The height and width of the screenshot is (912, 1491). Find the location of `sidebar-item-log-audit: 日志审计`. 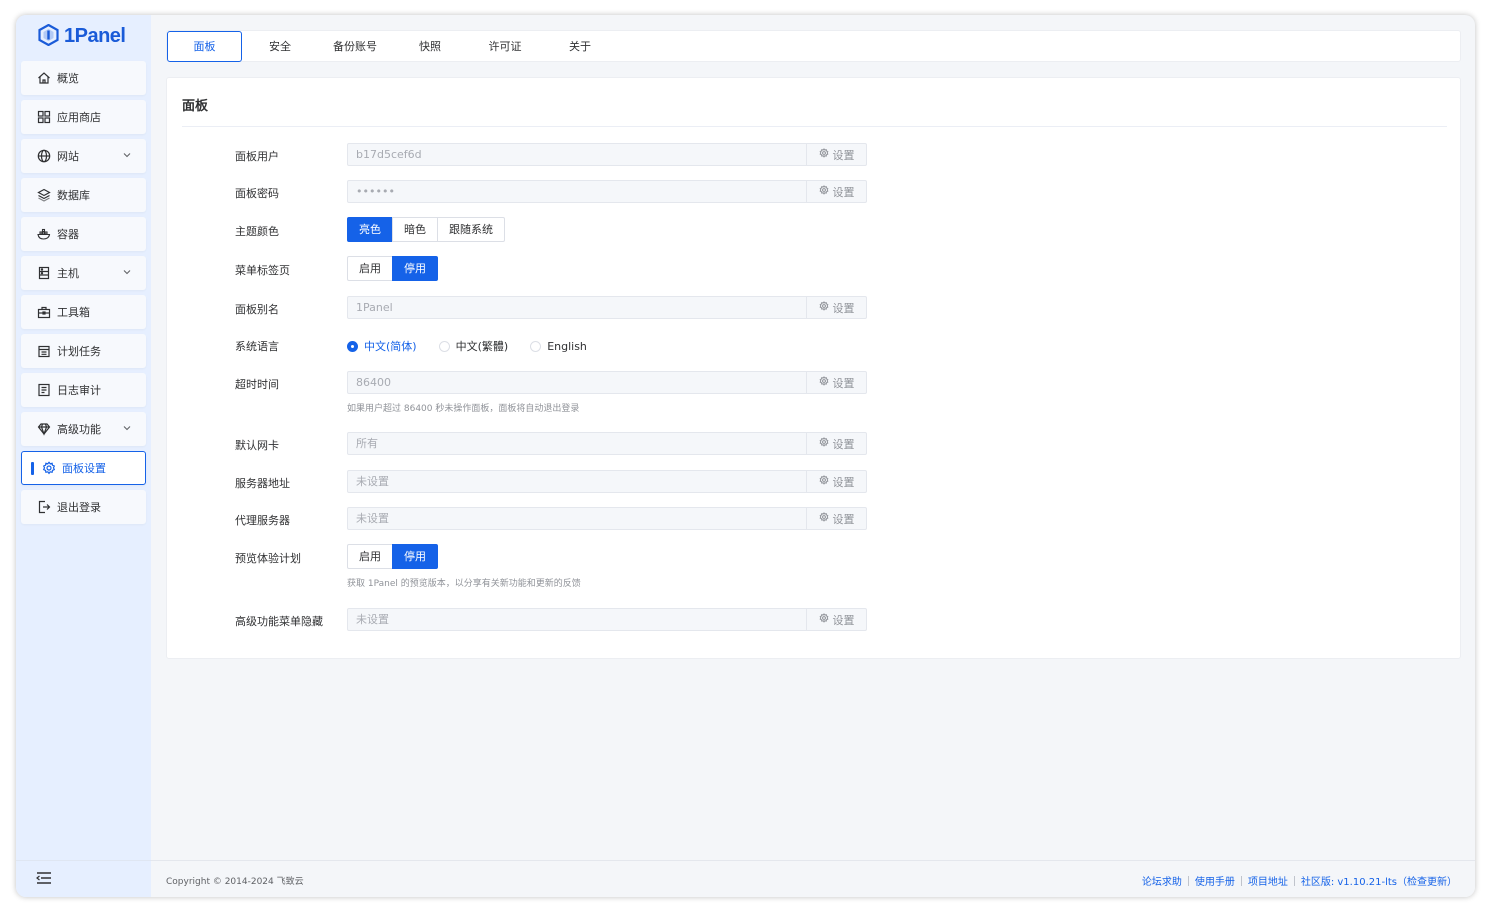

sidebar-item-log-audit: 日志审计 is located at coordinates (83, 390).